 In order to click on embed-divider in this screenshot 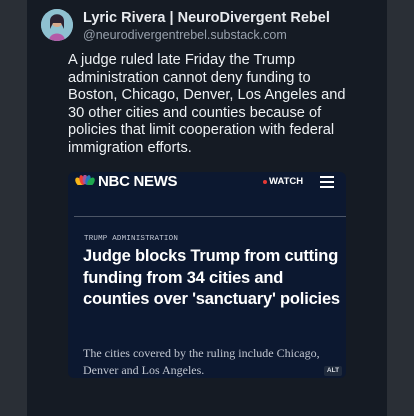, I will do `click(210, 216)`.